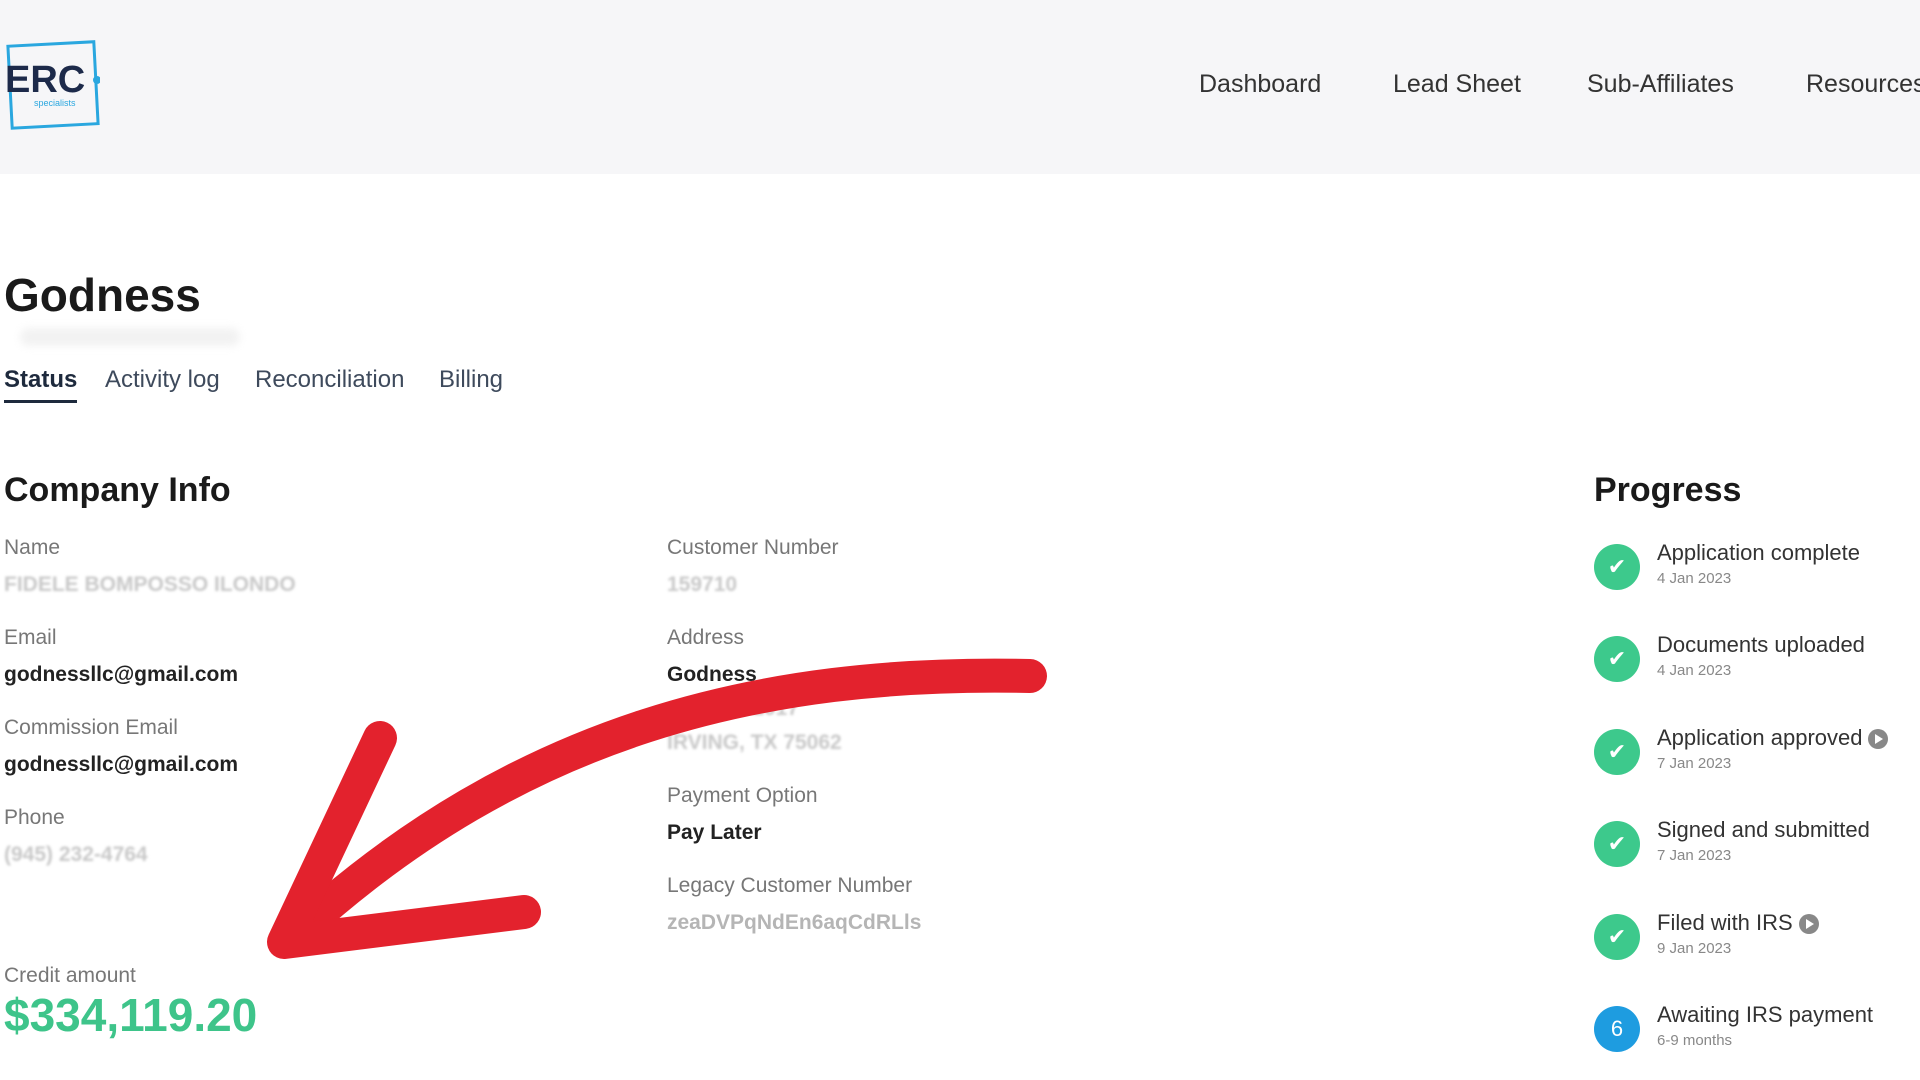 The width and height of the screenshot is (1920, 1080). Describe the element at coordinates (1754, 662) in the screenshot. I see `progress-step: ✔ Documents uploaded 4 Jan 2023` at that location.